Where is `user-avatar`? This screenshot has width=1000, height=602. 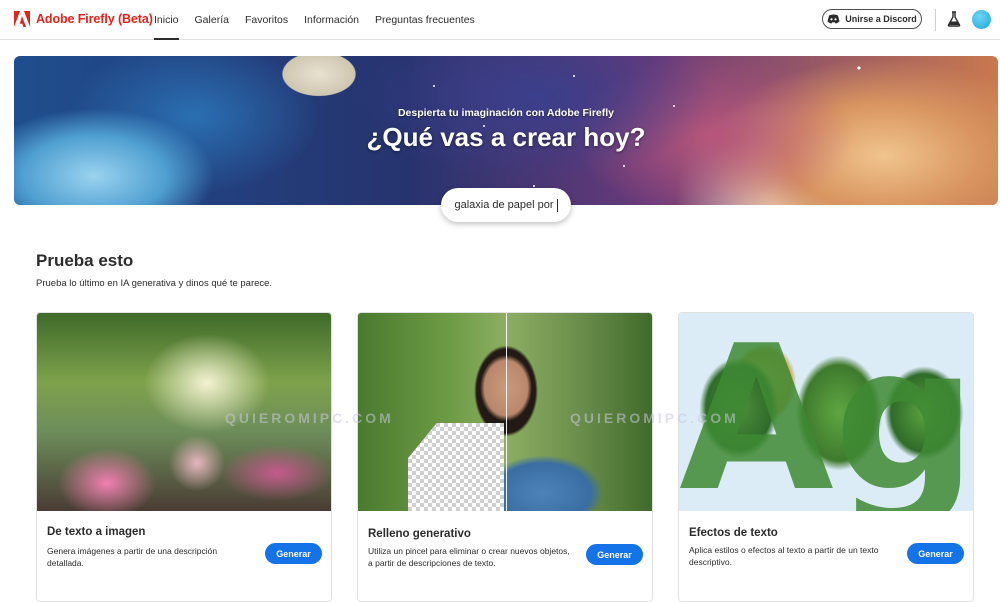 user-avatar is located at coordinates (981, 19).